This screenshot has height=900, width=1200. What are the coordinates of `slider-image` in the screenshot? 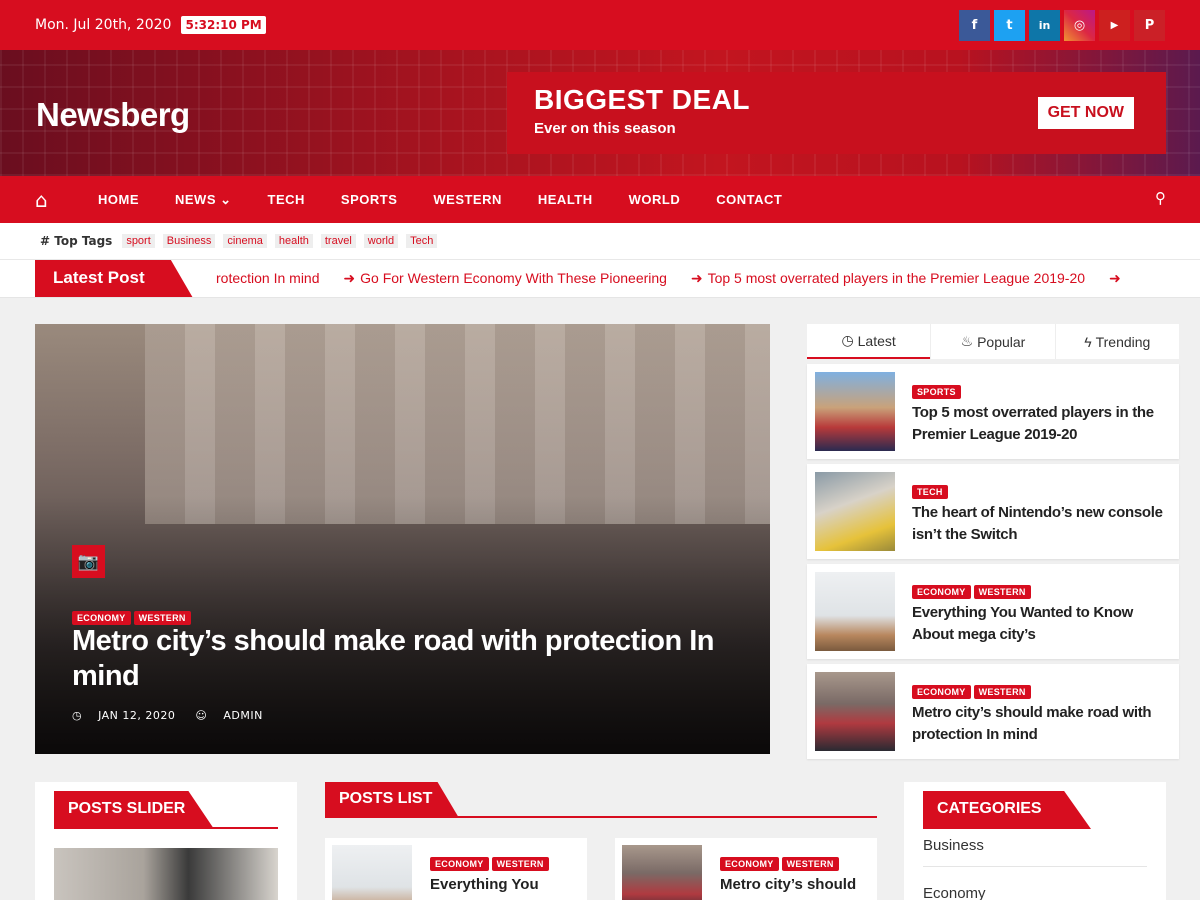 It's located at (166, 874).